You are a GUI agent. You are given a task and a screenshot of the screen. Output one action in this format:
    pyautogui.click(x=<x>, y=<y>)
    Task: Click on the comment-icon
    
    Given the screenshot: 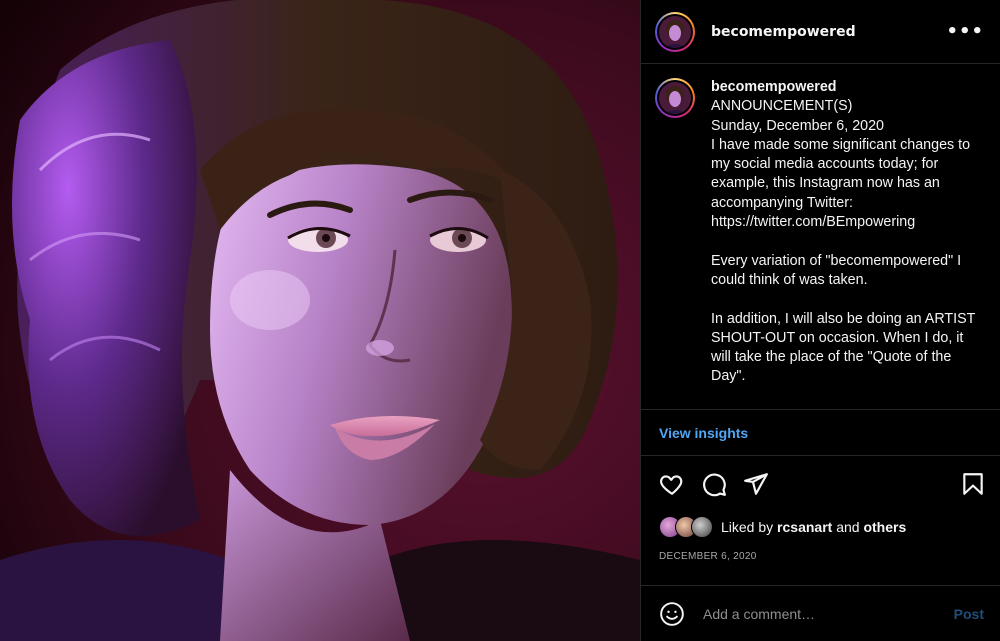 What is the action you would take?
    pyautogui.click(x=714, y=484)
    